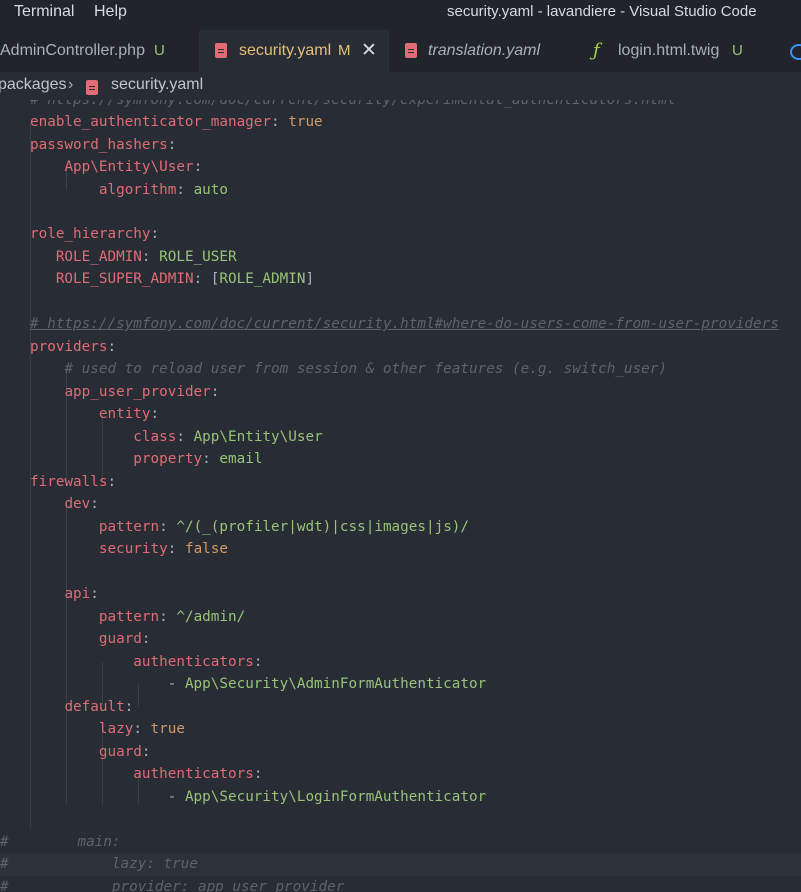  What do you see at coordinates (95, 234) in the screenshot?
I see `code-line: role_hierarchy:` at bounding box center [95, 234].